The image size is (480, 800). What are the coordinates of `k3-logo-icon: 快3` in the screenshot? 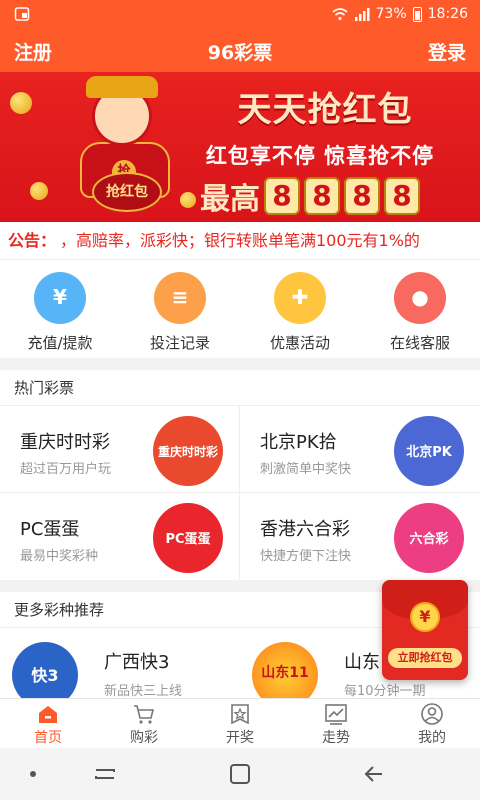 It's located at (45, 670).